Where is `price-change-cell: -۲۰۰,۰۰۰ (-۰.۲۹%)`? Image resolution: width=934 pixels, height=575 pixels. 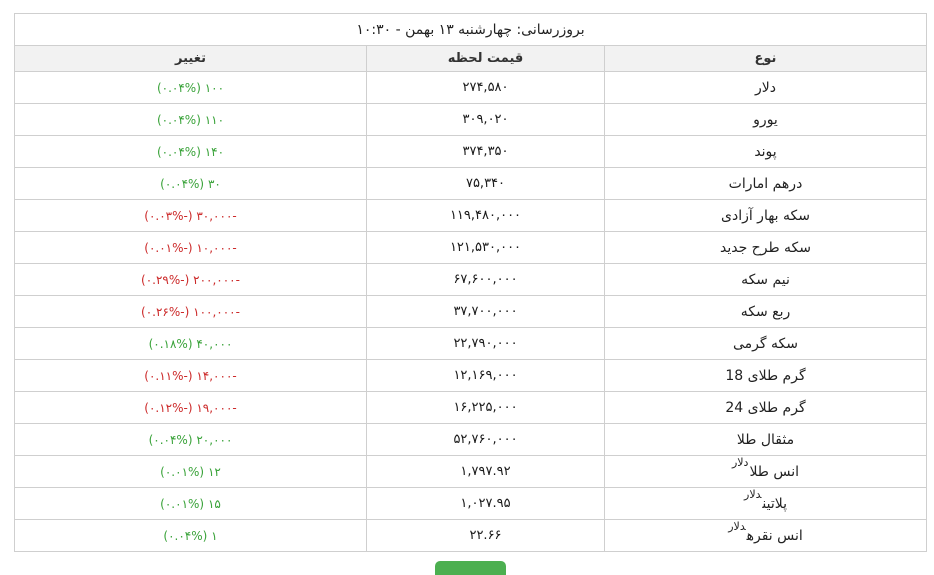
price-change-cell: -۲۰۰,۰۰۰ (-۰.۲۹%) is located at coordinates (190, 279).